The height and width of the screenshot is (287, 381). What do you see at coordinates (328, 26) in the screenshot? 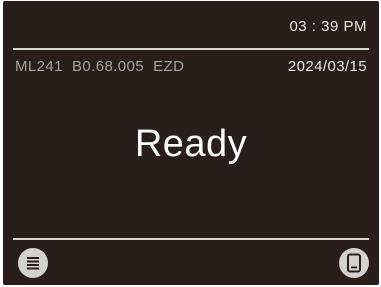
I see `clock-time: 03 : 39 PM` at bounding box center [328, 26].